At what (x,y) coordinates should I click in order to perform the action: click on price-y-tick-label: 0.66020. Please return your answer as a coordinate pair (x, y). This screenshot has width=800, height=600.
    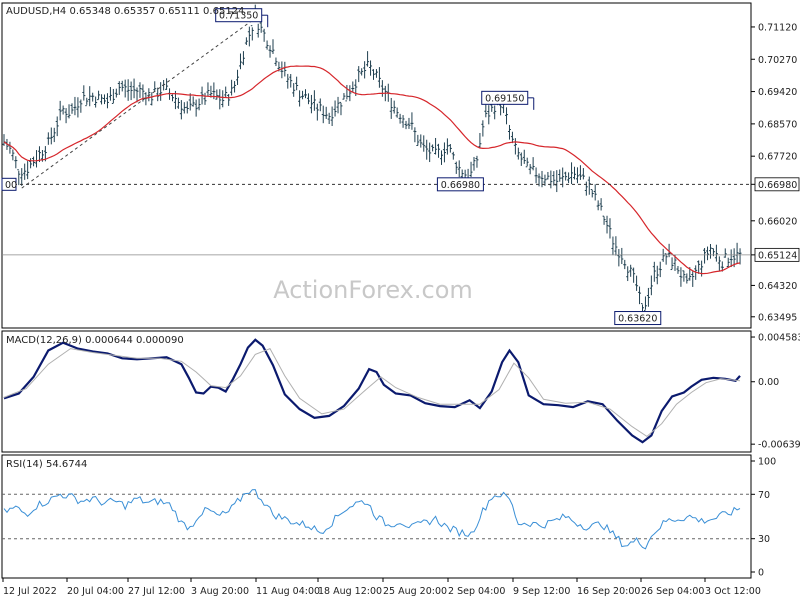
    Looking at the image, I should click on (777, 221).